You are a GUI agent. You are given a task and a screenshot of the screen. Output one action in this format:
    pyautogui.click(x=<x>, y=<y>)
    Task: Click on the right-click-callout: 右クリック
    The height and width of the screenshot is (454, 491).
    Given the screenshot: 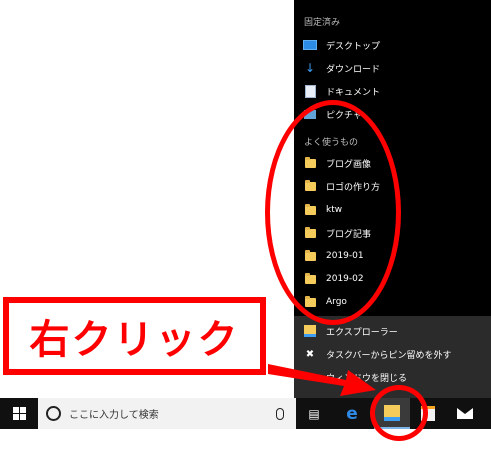 What is the action you would take?
    pyautogui.click(x=134, y=336)
    